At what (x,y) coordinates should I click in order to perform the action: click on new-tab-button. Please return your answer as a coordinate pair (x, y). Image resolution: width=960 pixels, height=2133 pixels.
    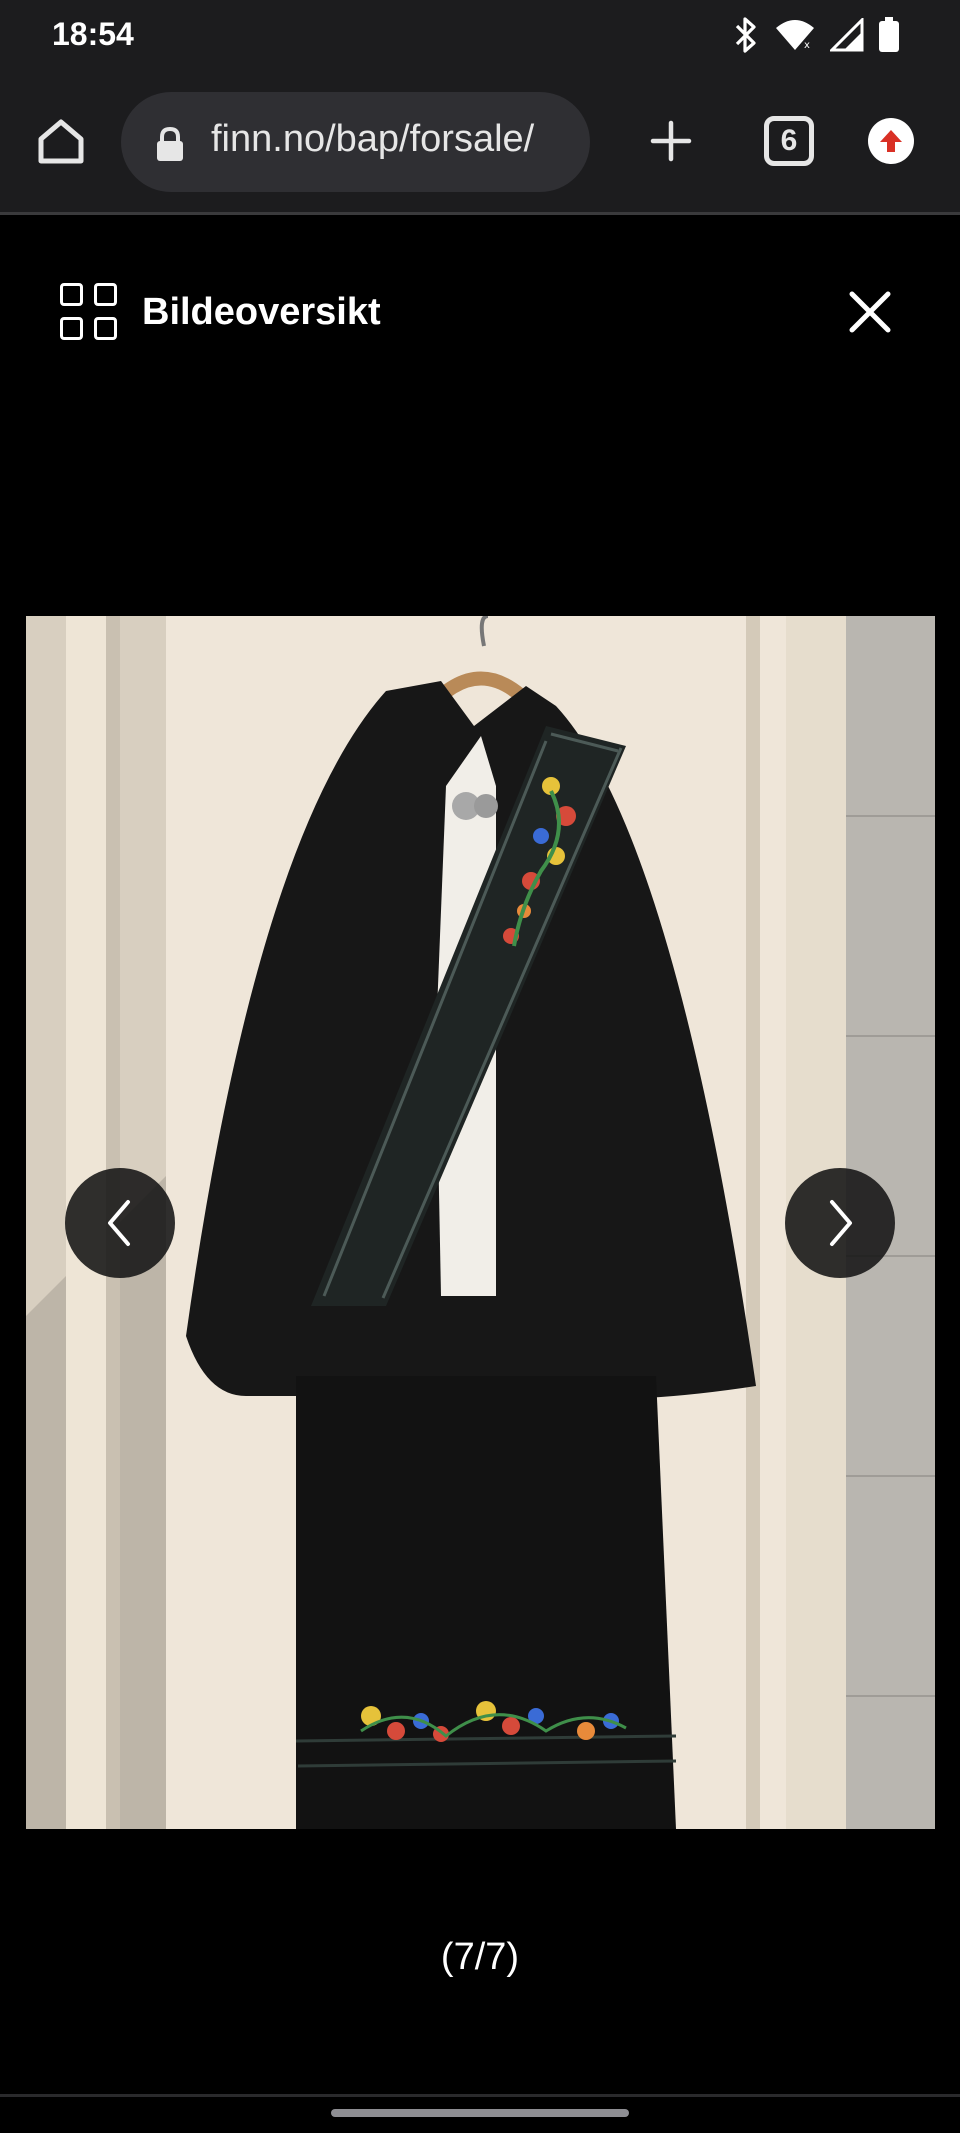
    Looking at the image, I should click on (671, 141).